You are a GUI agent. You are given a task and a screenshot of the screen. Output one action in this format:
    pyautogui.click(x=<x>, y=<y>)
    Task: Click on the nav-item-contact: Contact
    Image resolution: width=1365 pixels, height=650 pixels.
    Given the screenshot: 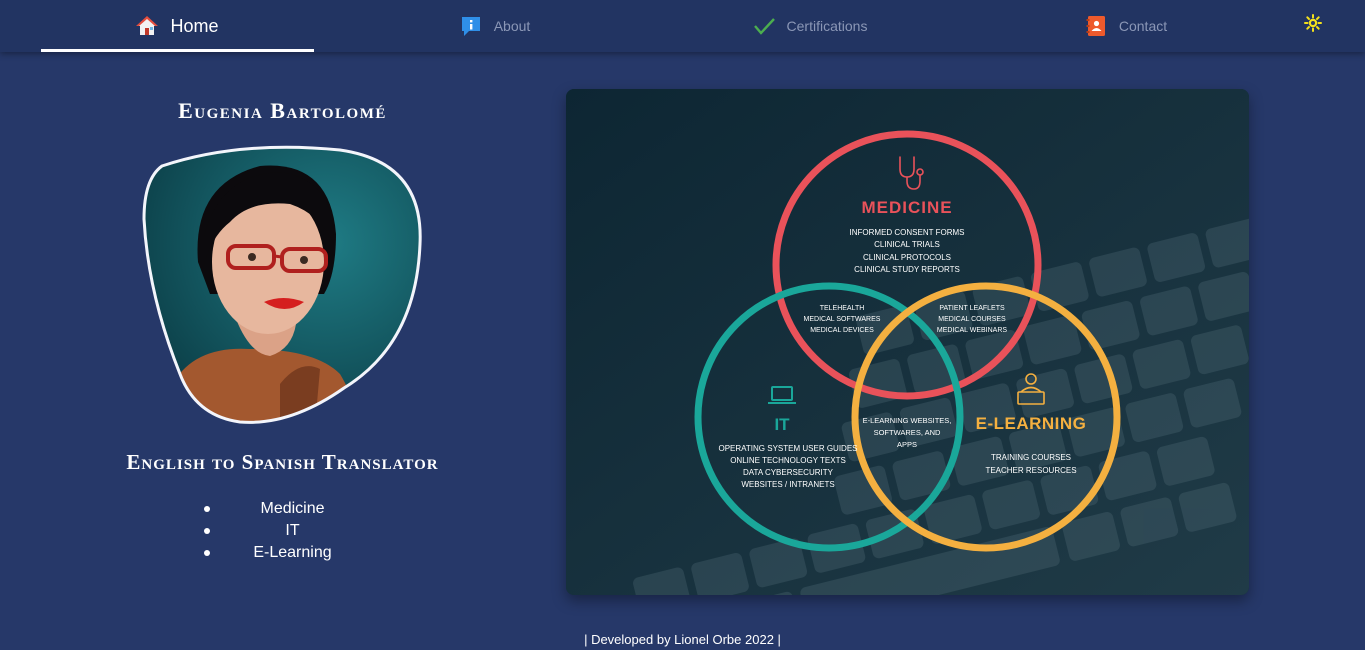 What is the action you would take?
    pyautogui.click(x=1126, y=26)
    